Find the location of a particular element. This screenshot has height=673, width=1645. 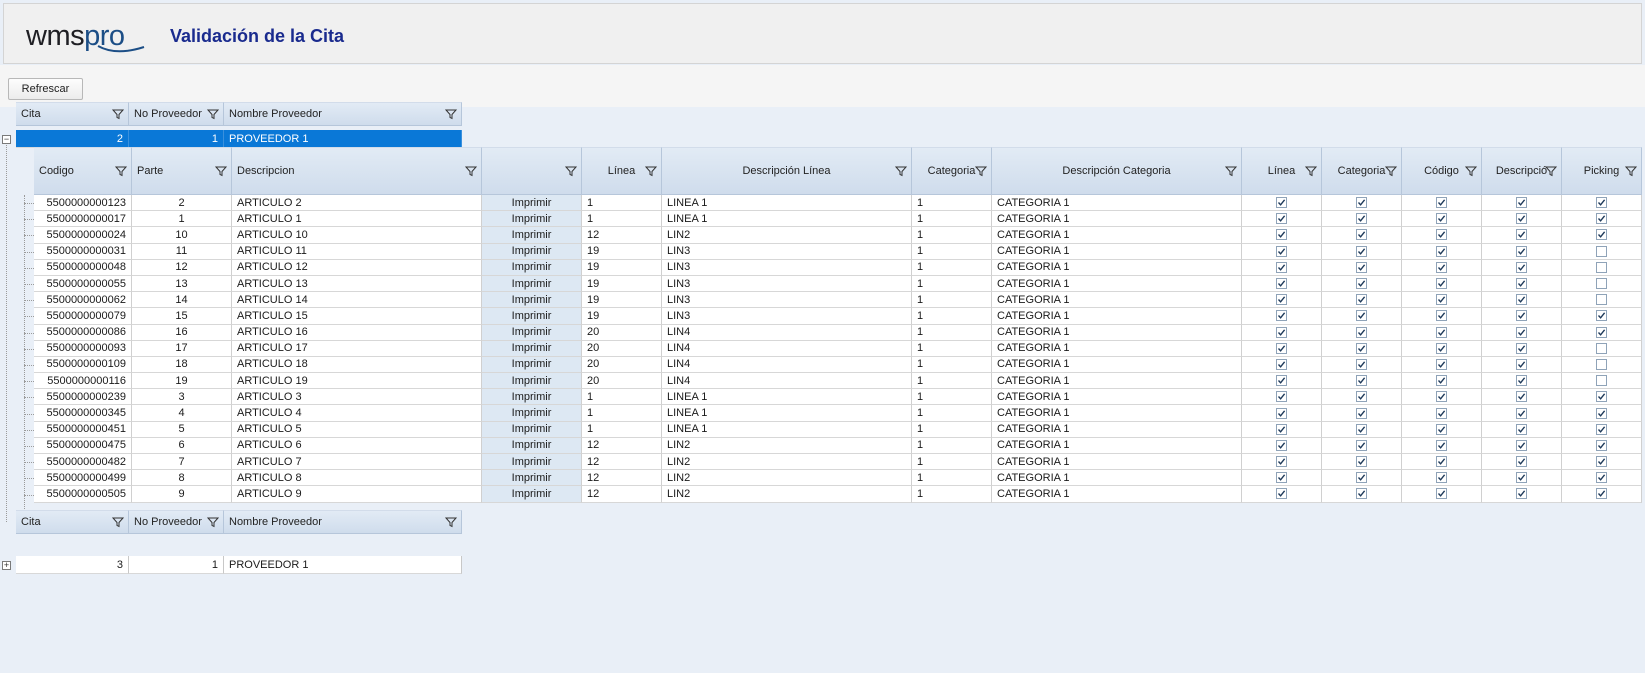

codigo-cell: 5500000000116 is located at coordinates (83, 381).